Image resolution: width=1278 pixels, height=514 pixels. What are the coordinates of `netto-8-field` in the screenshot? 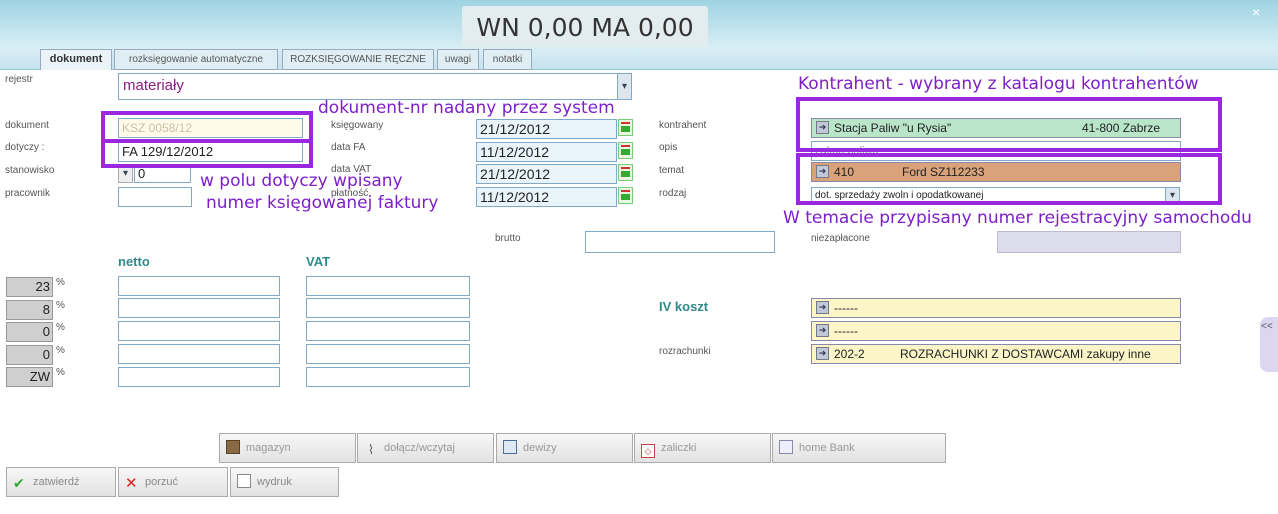 It's located at (199, 308).